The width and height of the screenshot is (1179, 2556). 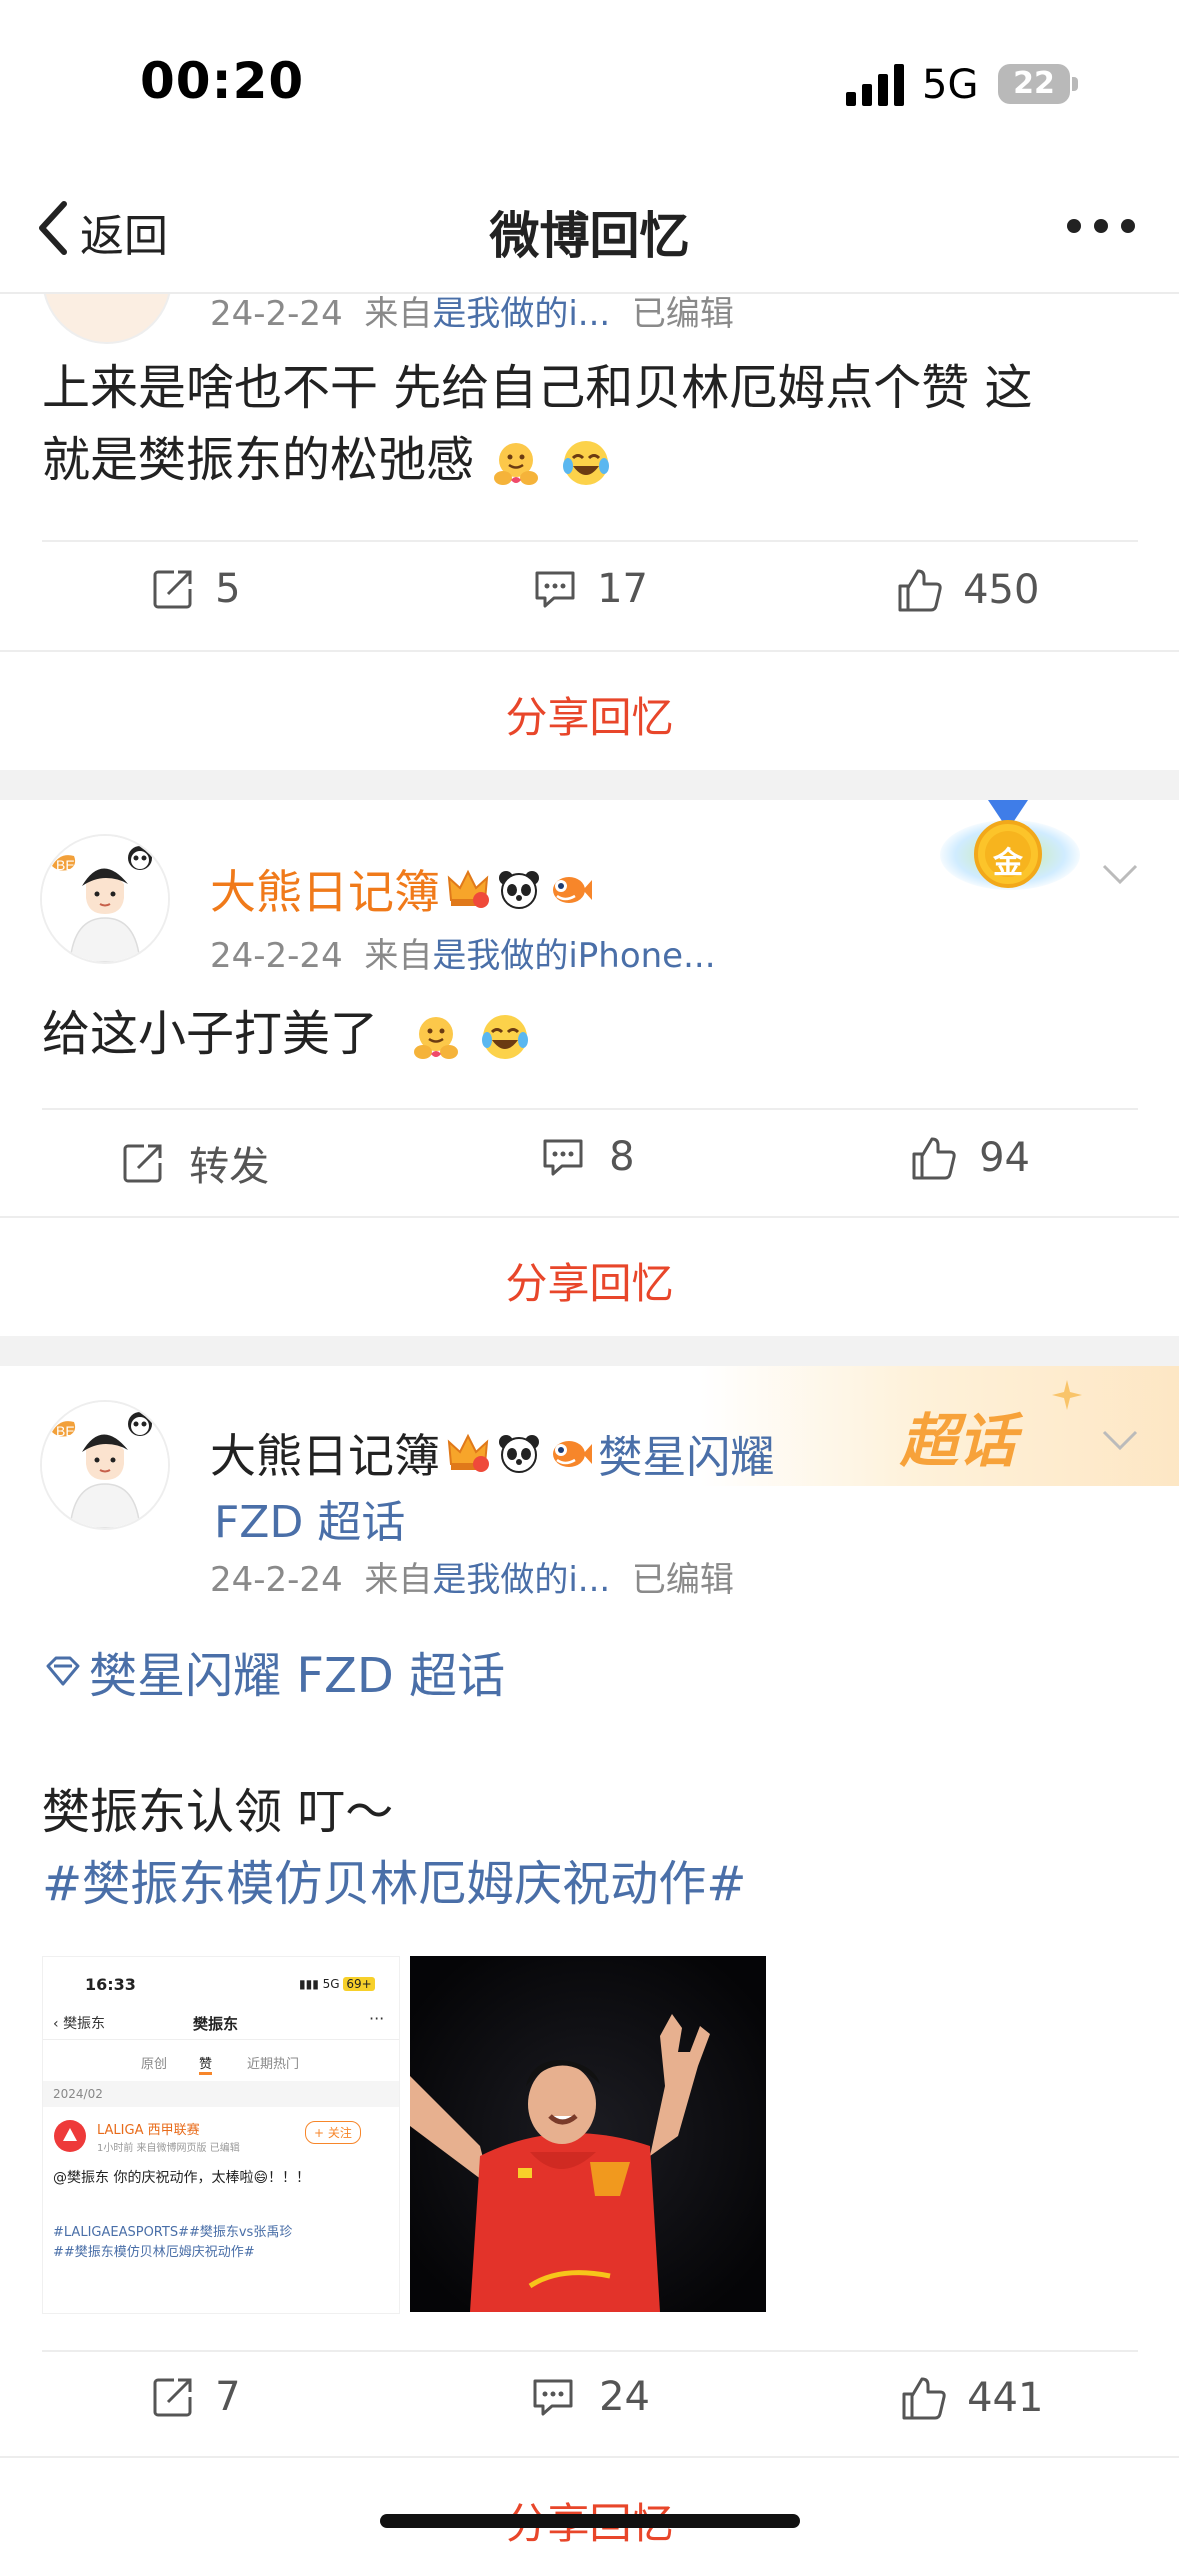 I want to click on supertopic-badge: 超话, so click(x=958, y=1441).